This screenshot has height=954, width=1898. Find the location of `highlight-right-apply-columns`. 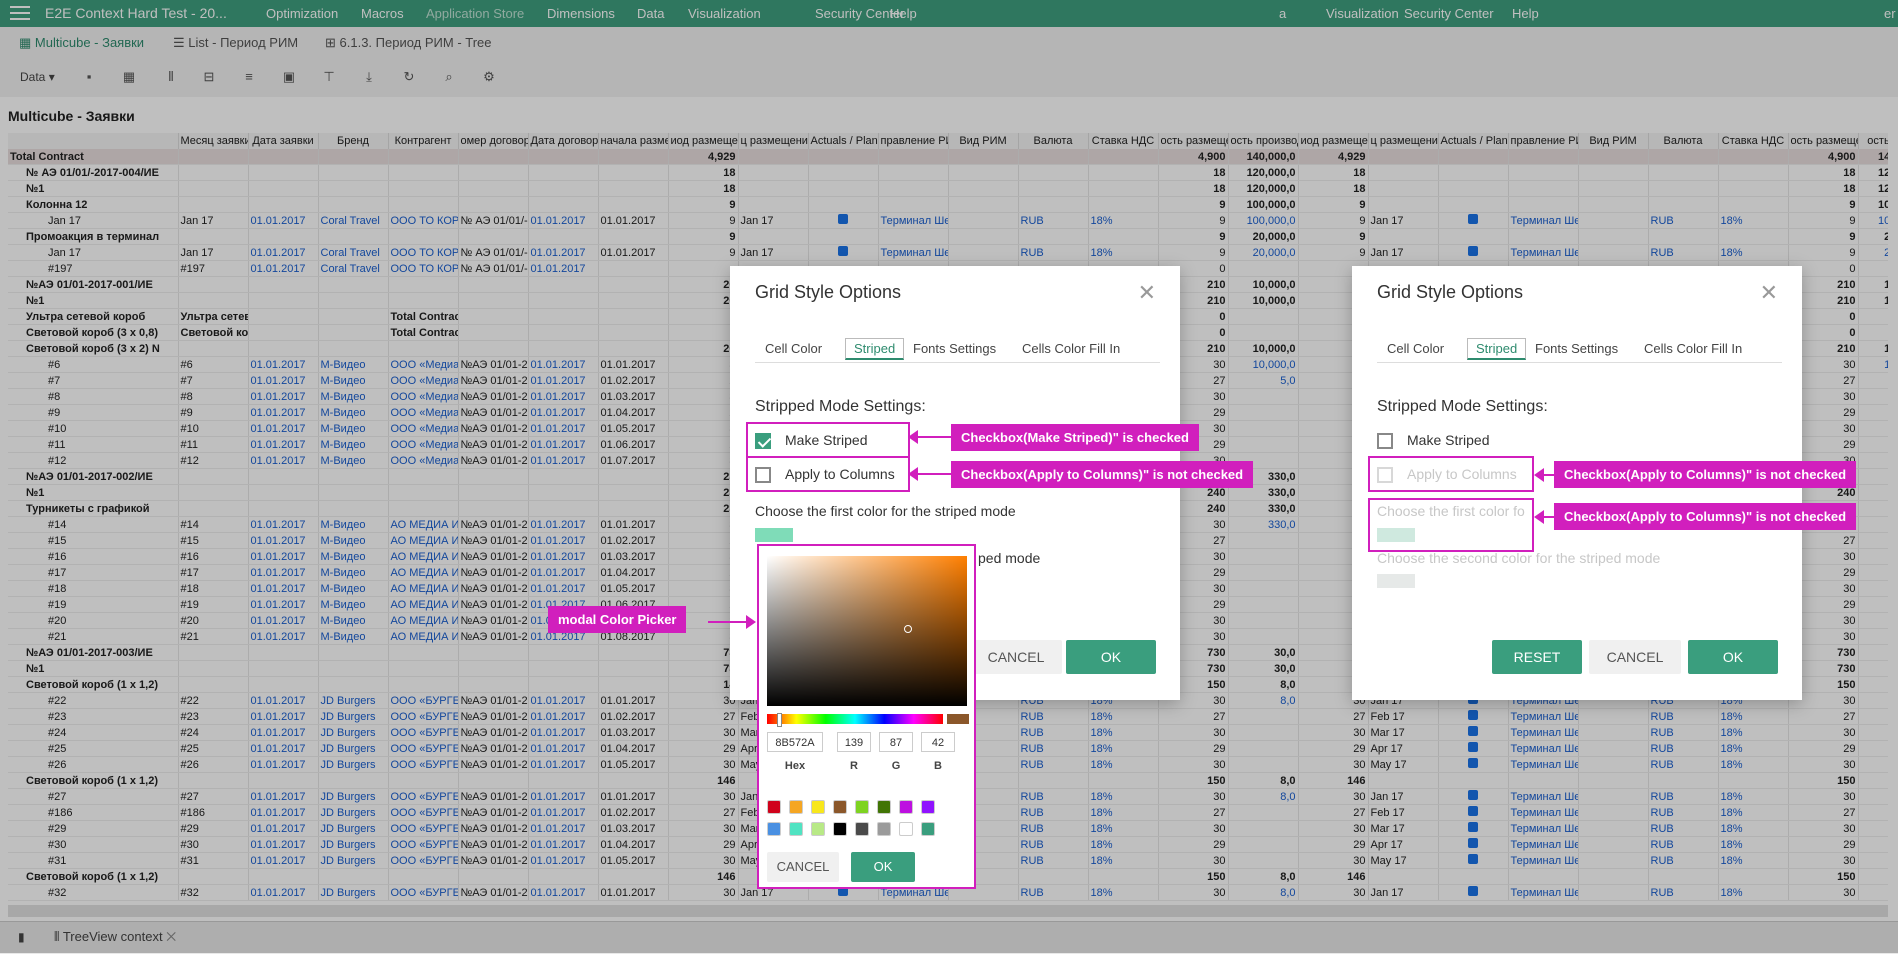

highlight-right-apply-columns is located at coordinates (1451, 474).